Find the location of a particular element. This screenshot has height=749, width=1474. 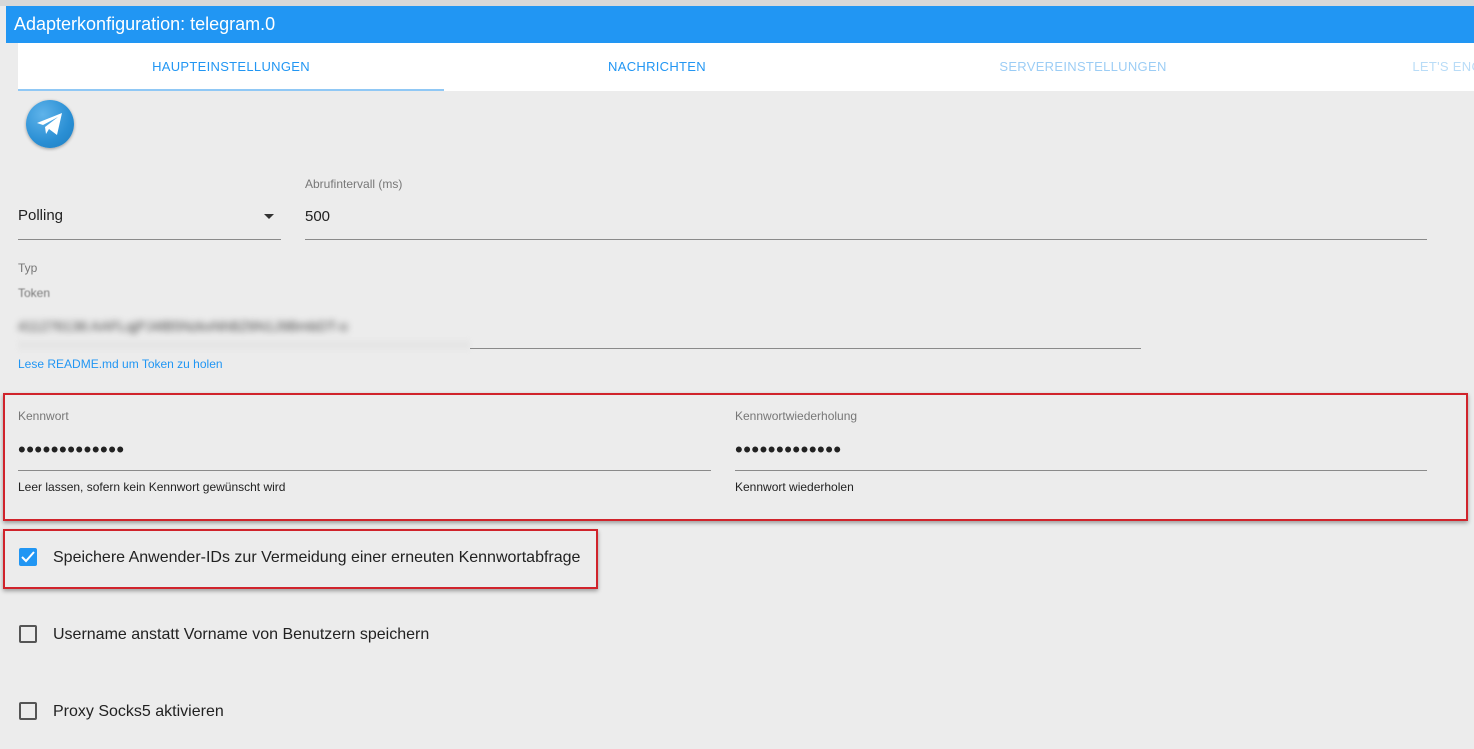

window-title: Adapterkonfiguration: telegram.0 is located at coordinates (740, 24).